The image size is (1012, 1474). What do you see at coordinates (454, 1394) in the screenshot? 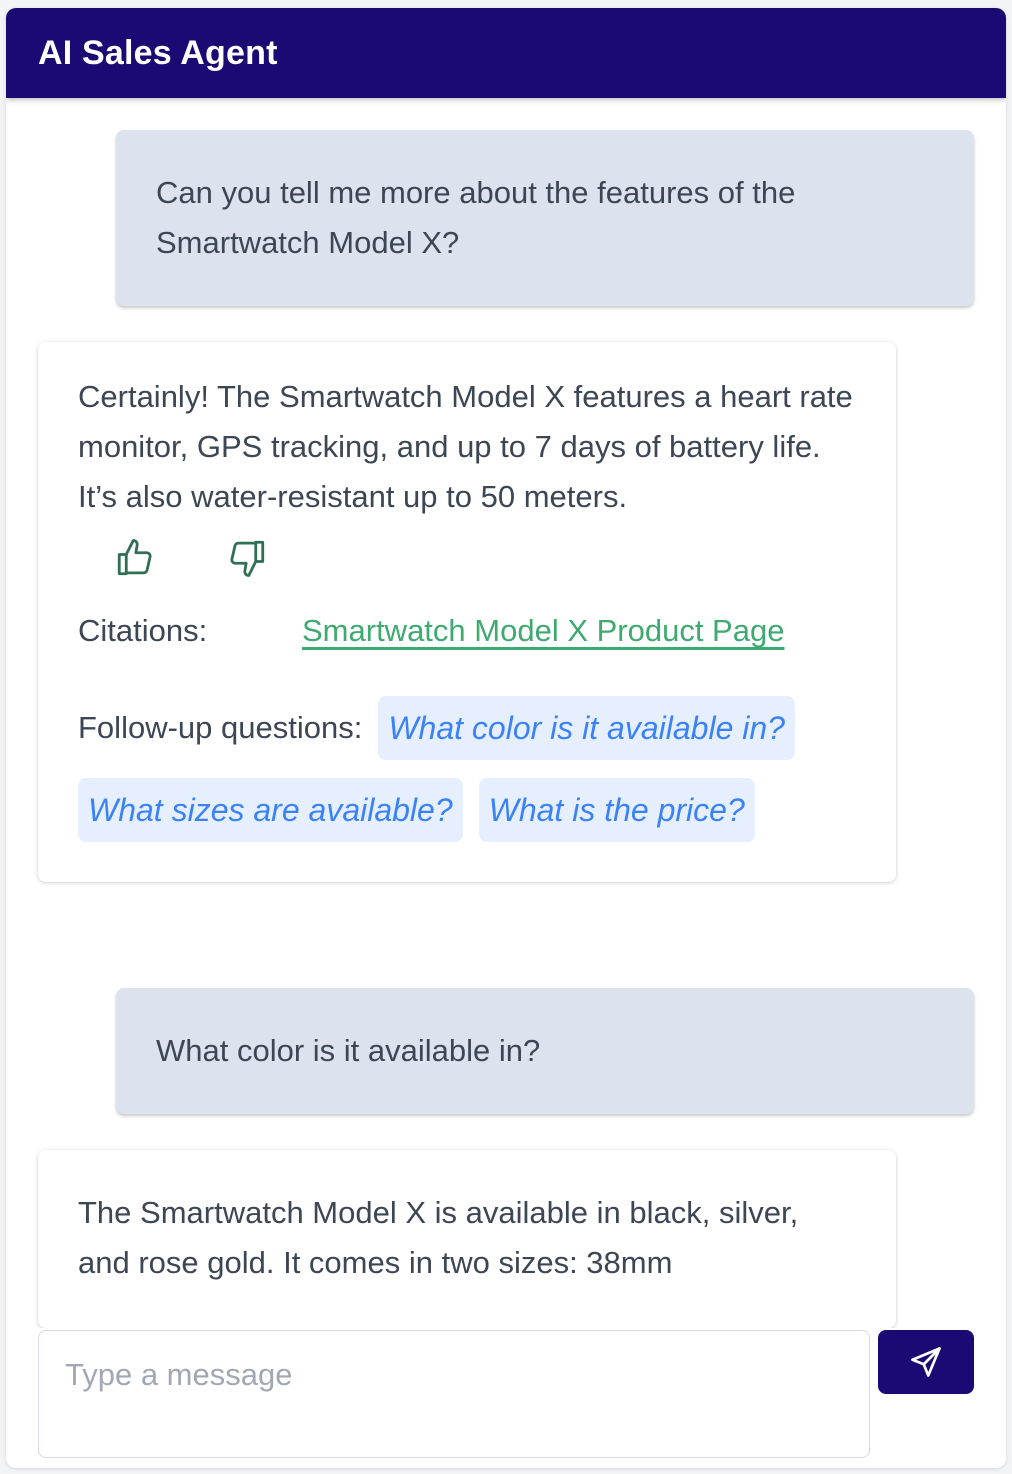
I see `message-input` at bounding box center [454, 1394].